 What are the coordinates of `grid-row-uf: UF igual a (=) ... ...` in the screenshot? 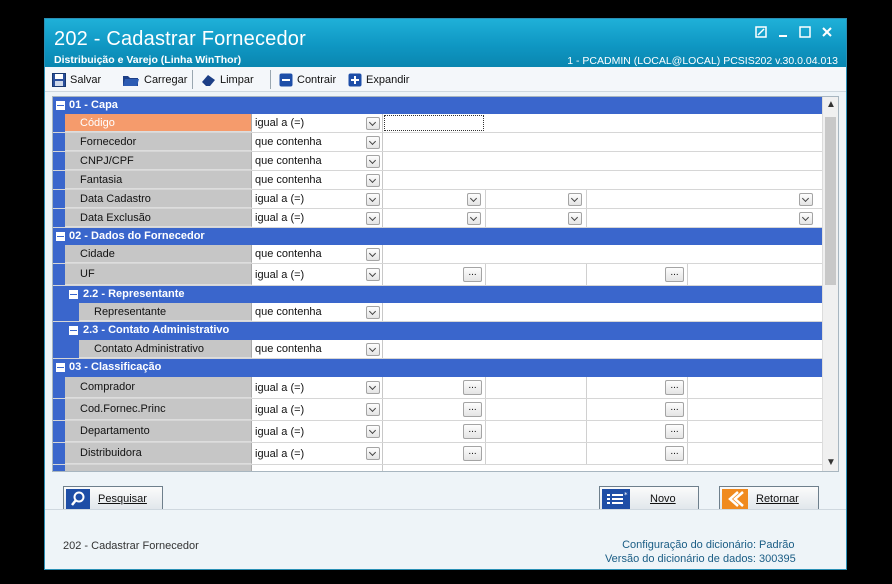 It's located at (438, 275).